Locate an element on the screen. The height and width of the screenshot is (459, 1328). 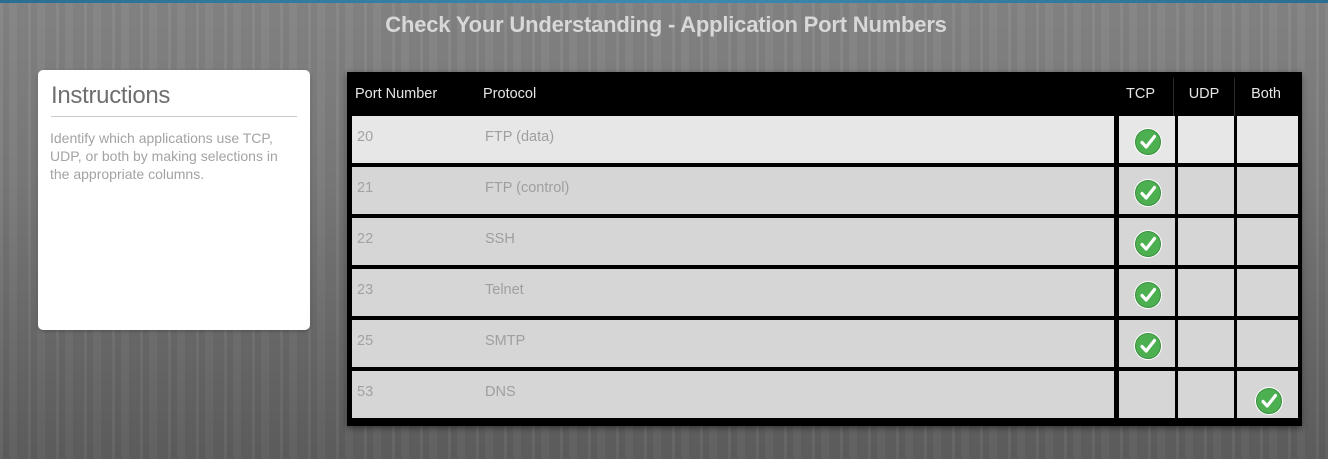
instructions-heading: Instructions is located at coordinates (174, 99).